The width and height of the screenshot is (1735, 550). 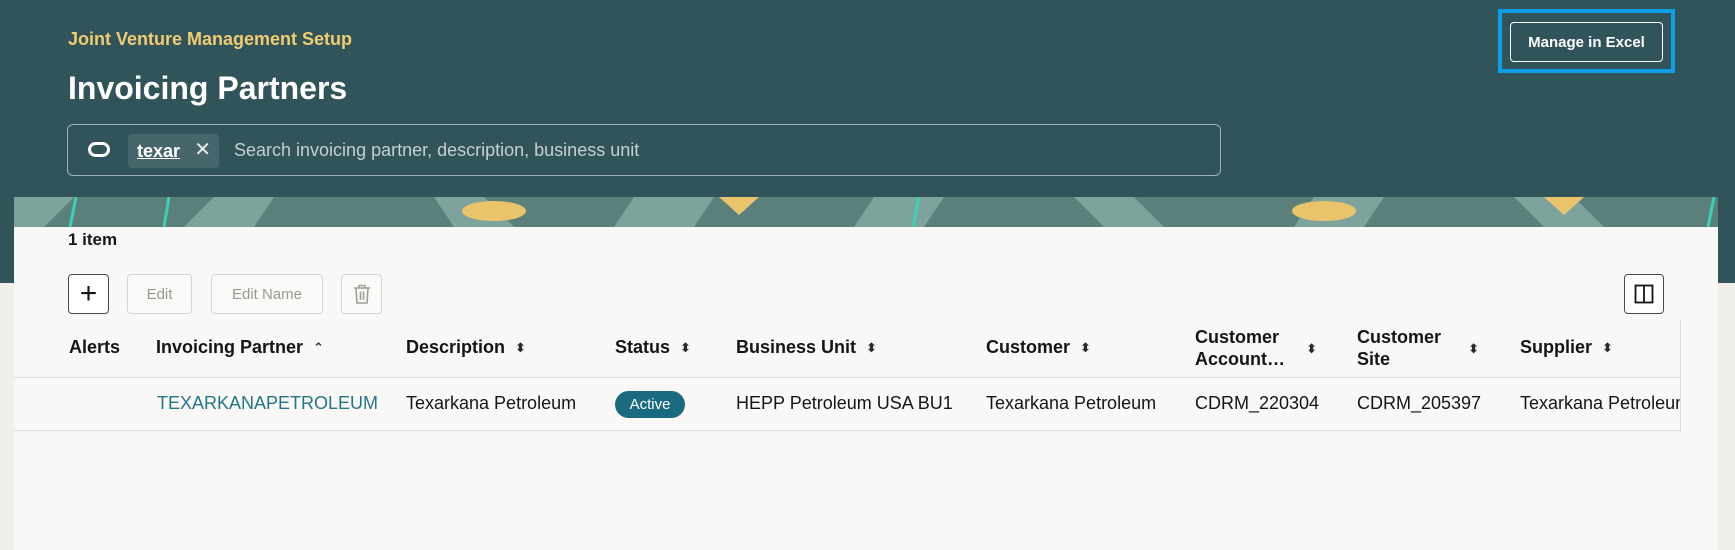 What do you see at coordinates (684, 150) in the screenshot?
I see `search-input` at bounding box center [684, 150].